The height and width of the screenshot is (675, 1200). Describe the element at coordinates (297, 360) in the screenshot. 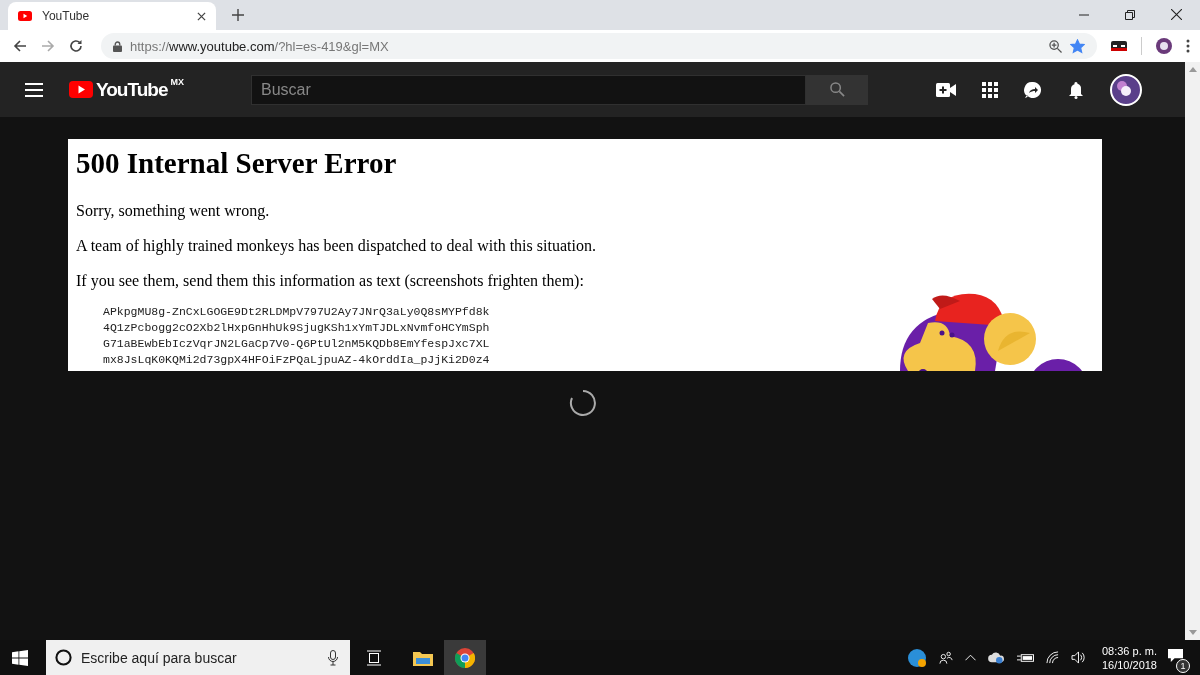

I see `error-code-line: mx8JsLqK0KQMi2d73gpX4HFOiFzPQaLjpuAZ-4kOrddIa_pJjKi2D0z4` at that location.